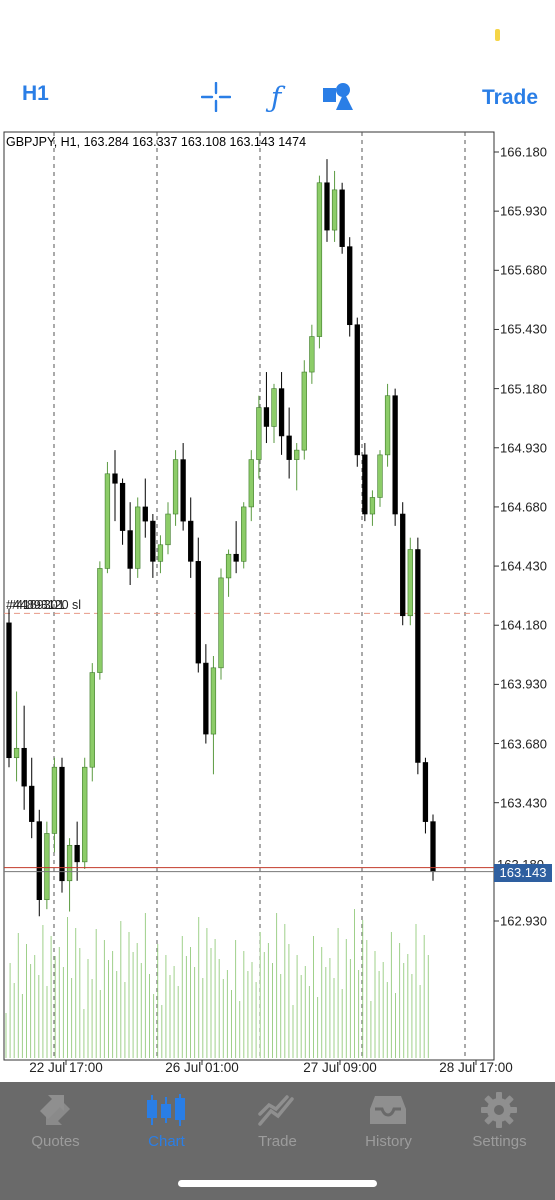 This screenshot has width=555, height=1200. Describe the element at coordinates (388, 1141) in the screenshot. I see `tab-label-history: History` at that location.